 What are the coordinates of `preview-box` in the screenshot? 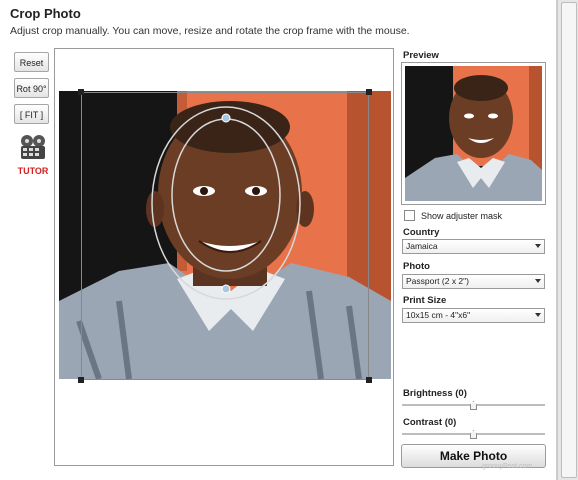 It's located at (473, 133).